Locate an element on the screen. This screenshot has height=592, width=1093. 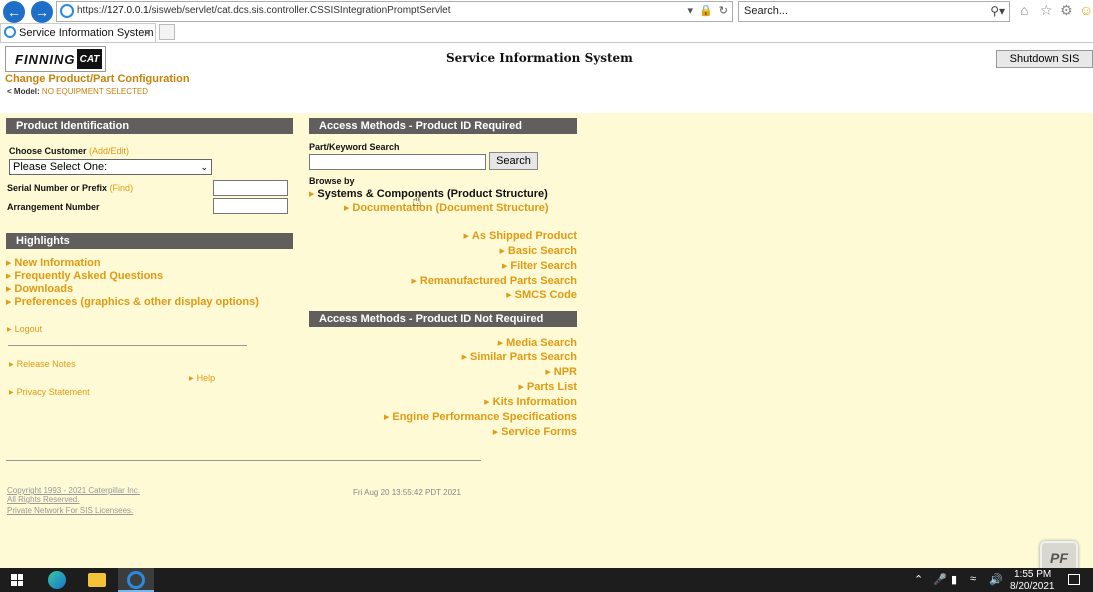
clock-date: 8/20/2021 is located at coordinates (1032, 586).